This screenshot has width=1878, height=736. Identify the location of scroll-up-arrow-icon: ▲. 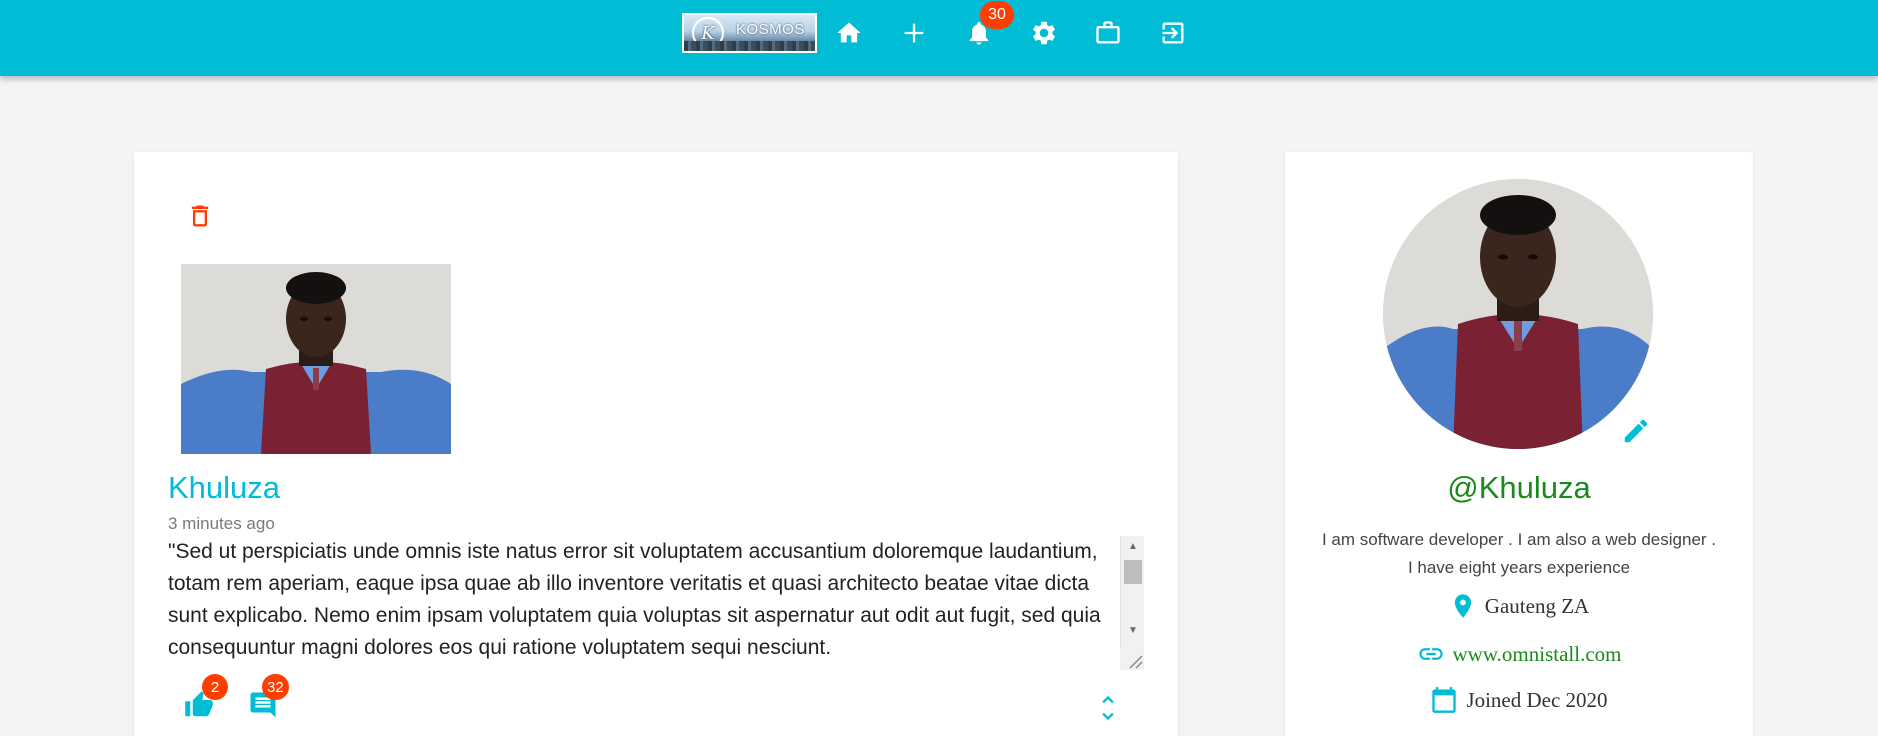
(1133, 546).